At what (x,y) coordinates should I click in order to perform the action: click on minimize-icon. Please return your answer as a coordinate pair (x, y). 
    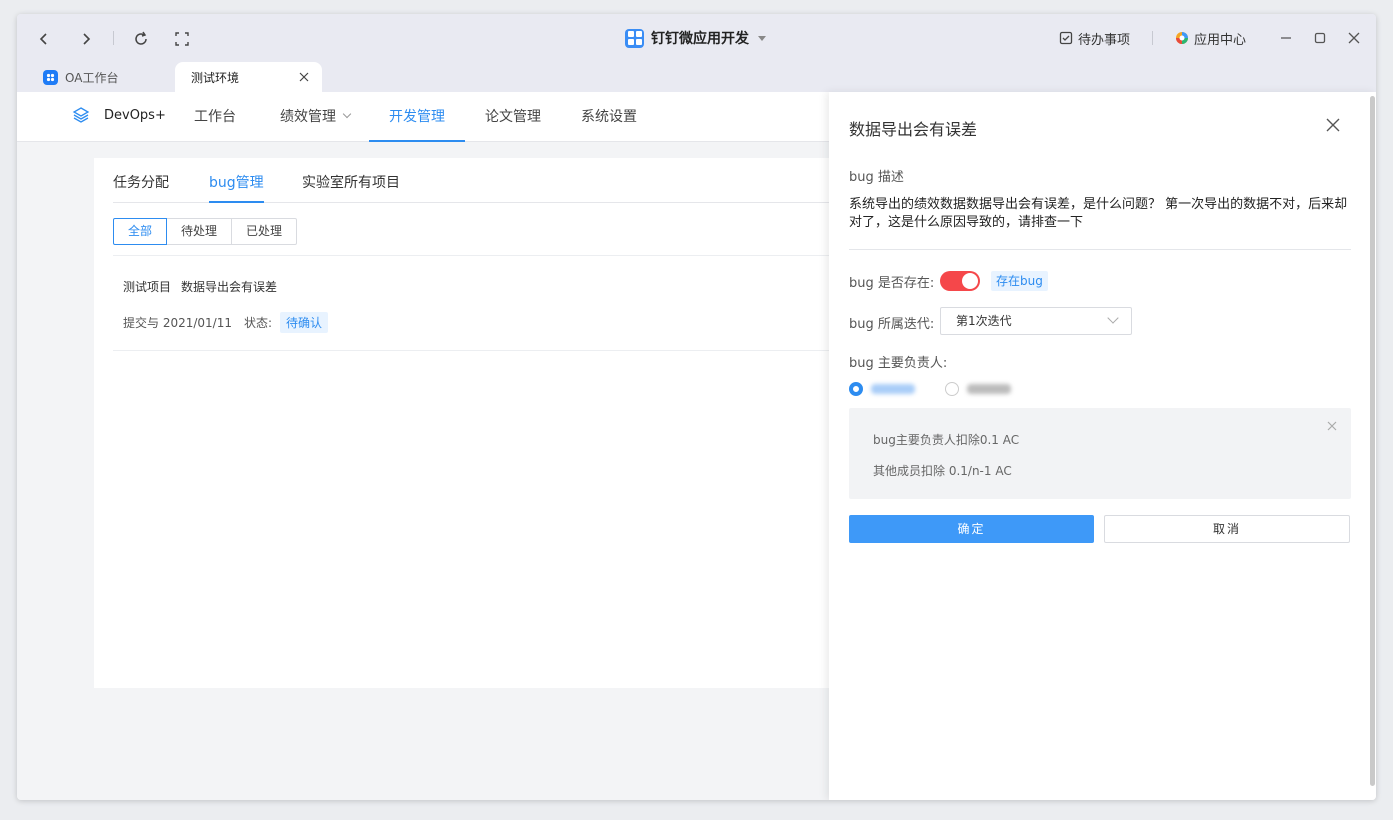
    Looking at the image, I should click on (1286, 38).